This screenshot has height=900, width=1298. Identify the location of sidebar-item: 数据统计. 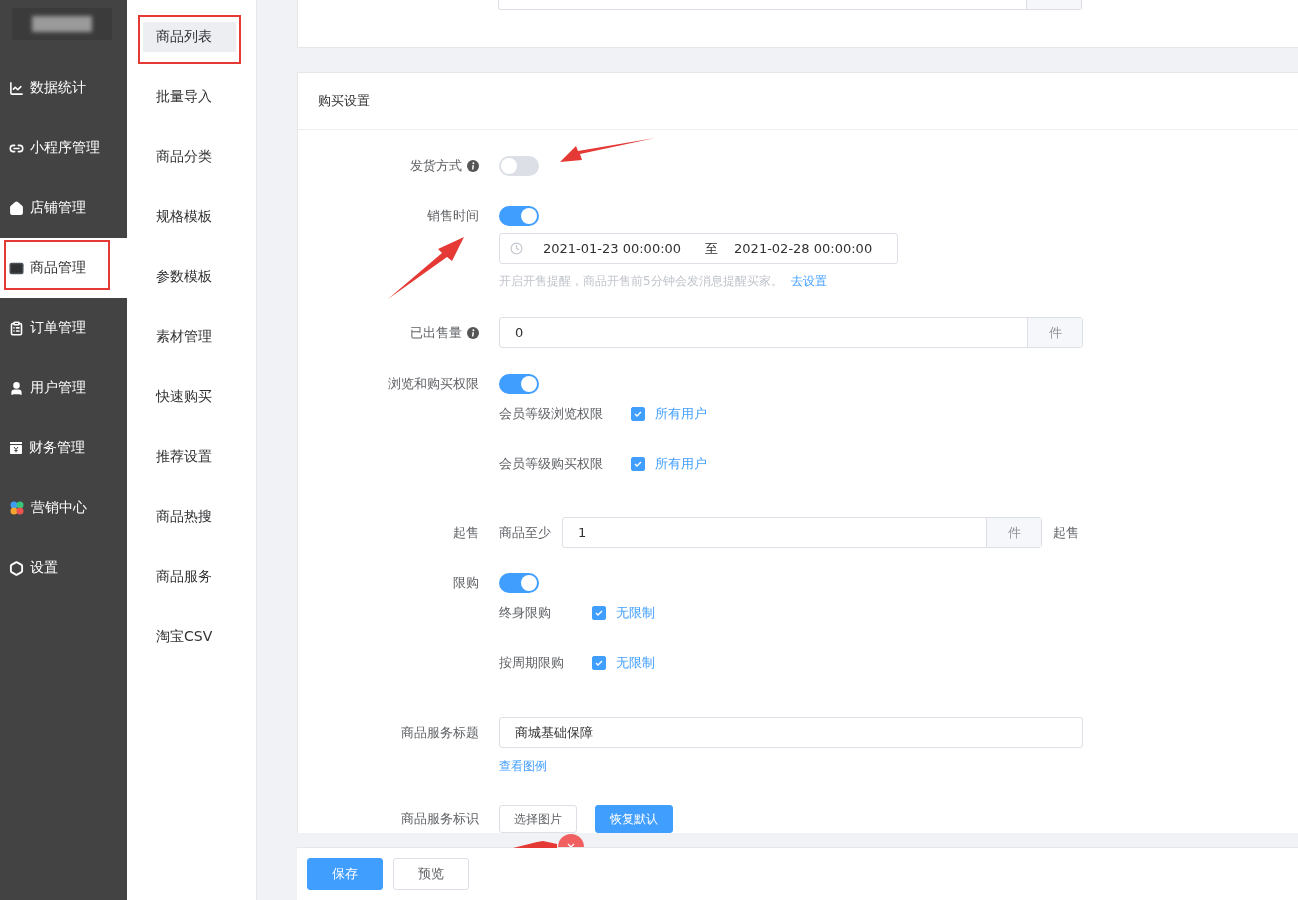
(63, 88).